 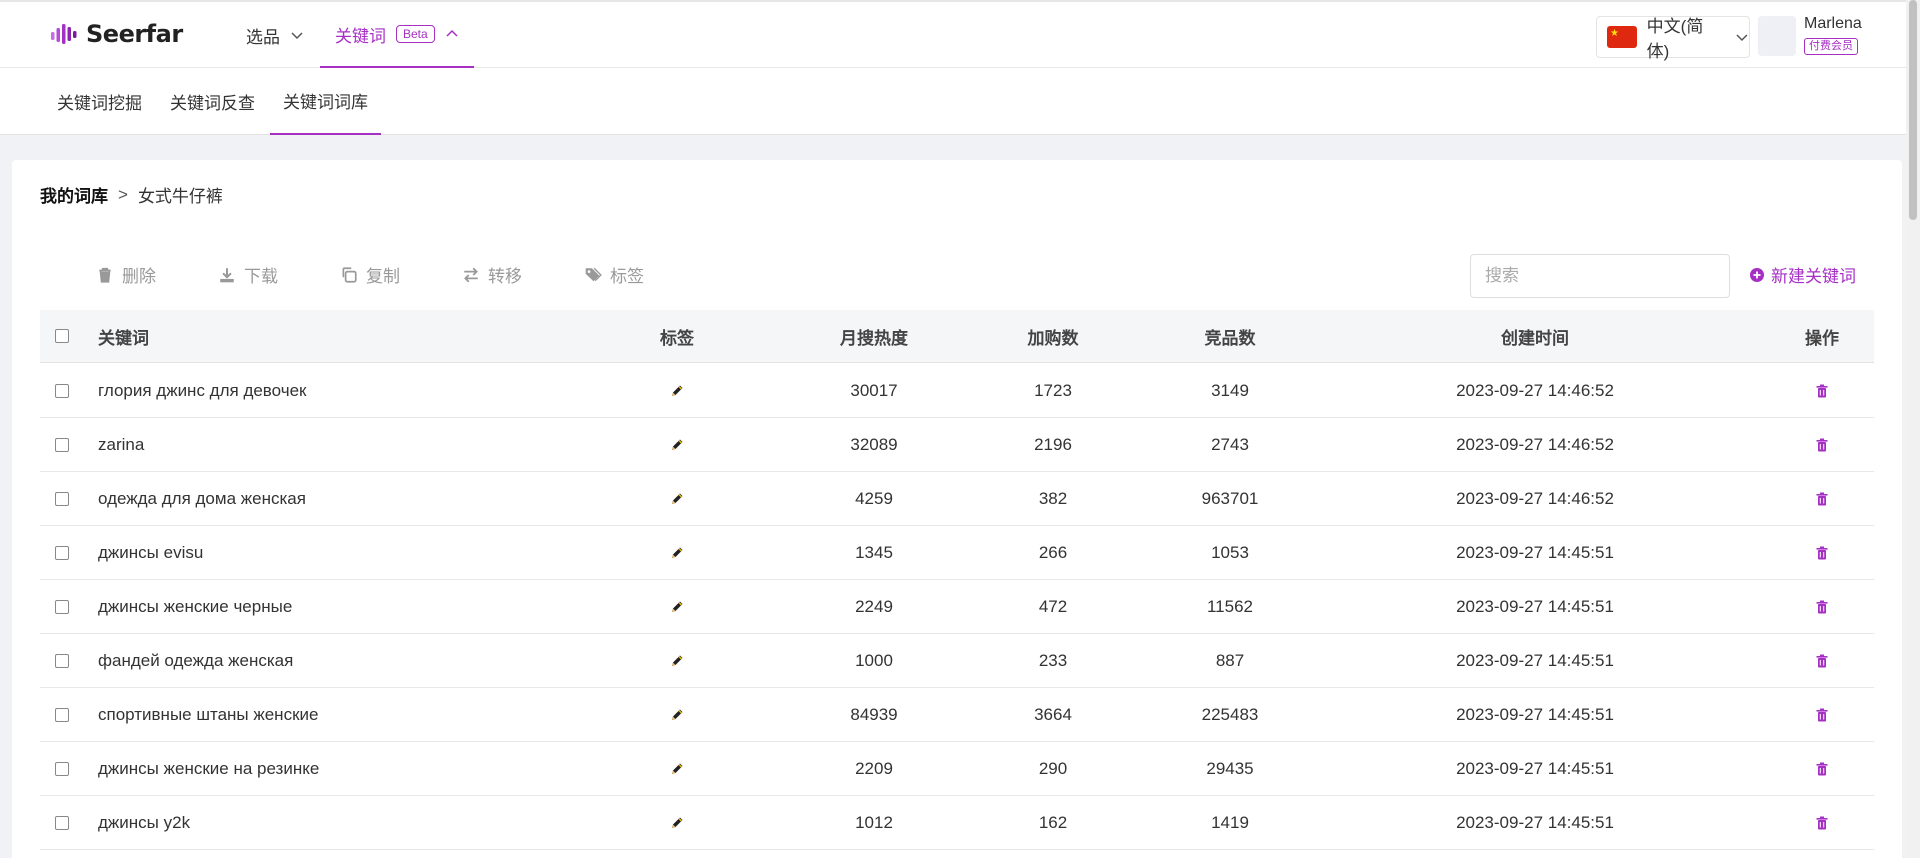 What do you see at coordinates (74, 194) in the screenshot?
I see `breadcrumb-root: 我的词库` at bounding box center [74, 194].